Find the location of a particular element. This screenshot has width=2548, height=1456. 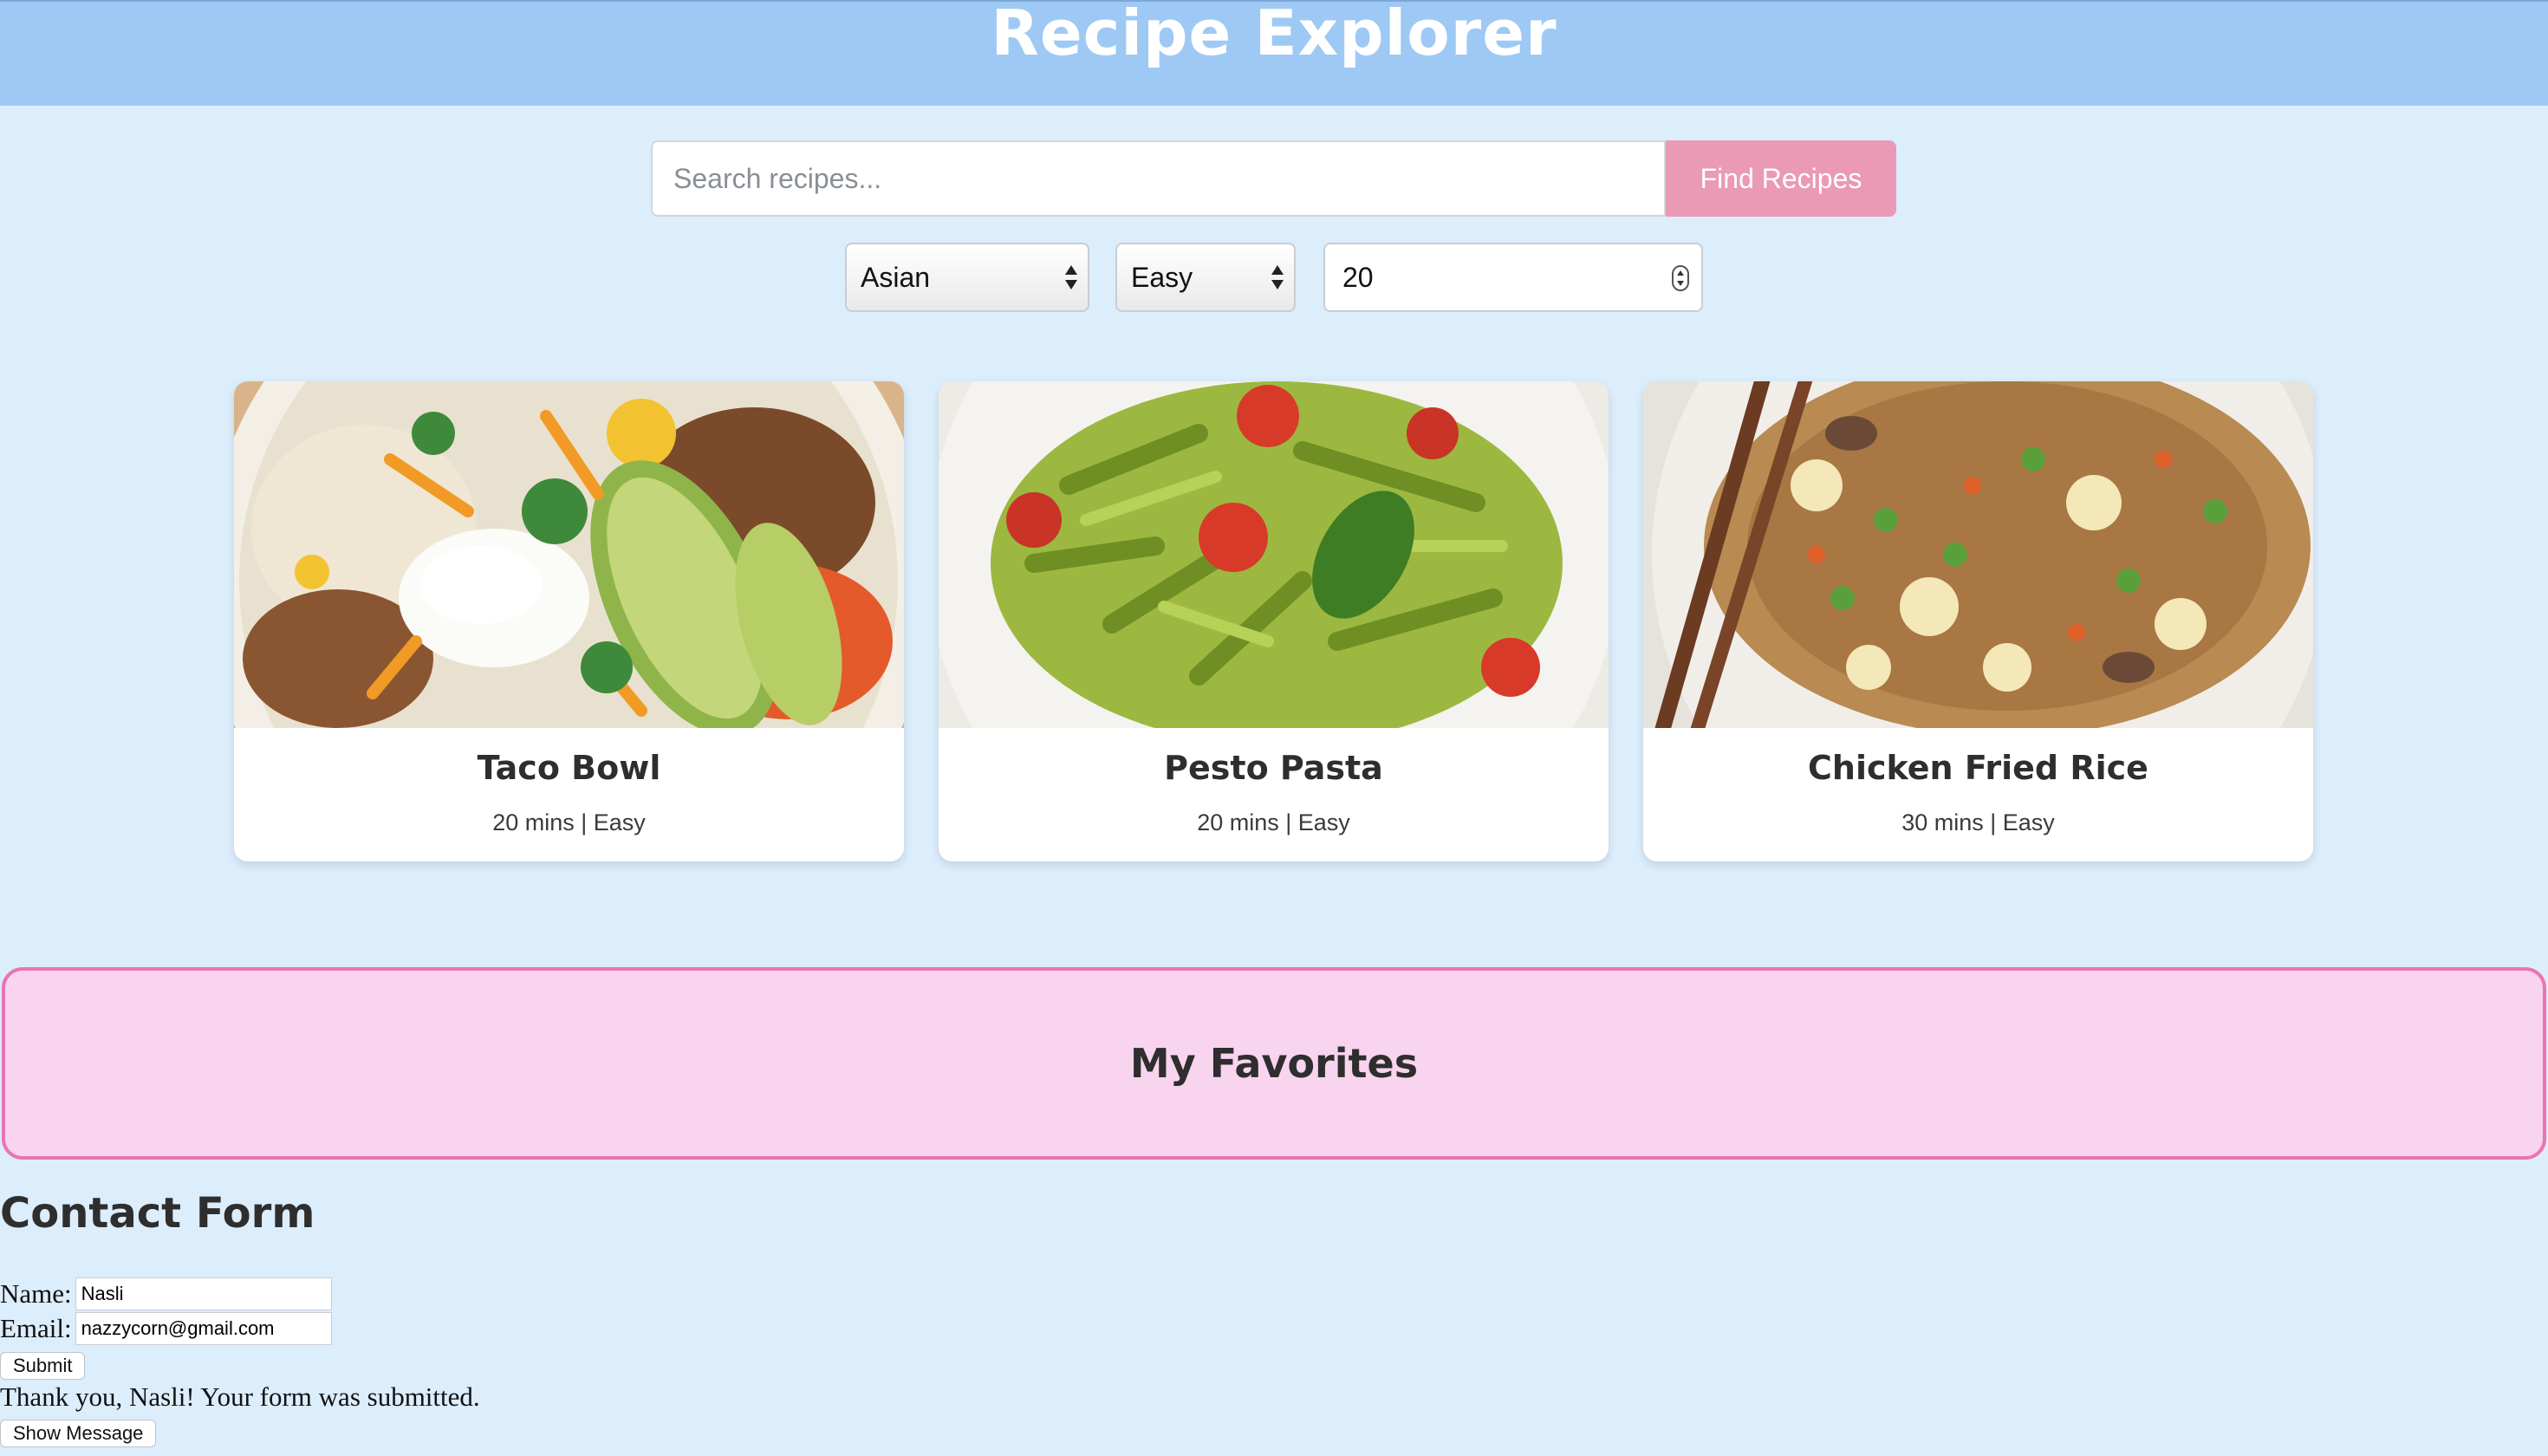

search-bar: Find Recipes is located at coordinates (1273, 178).